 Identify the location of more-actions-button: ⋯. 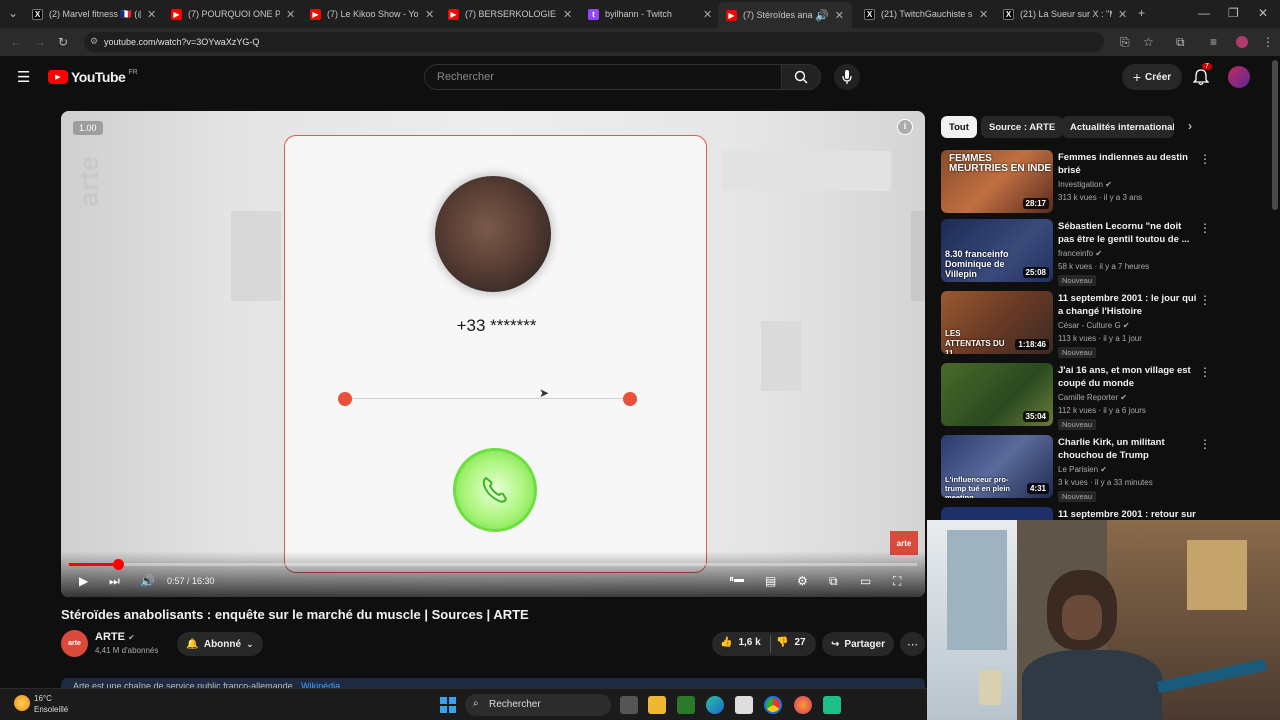
(912, 644).